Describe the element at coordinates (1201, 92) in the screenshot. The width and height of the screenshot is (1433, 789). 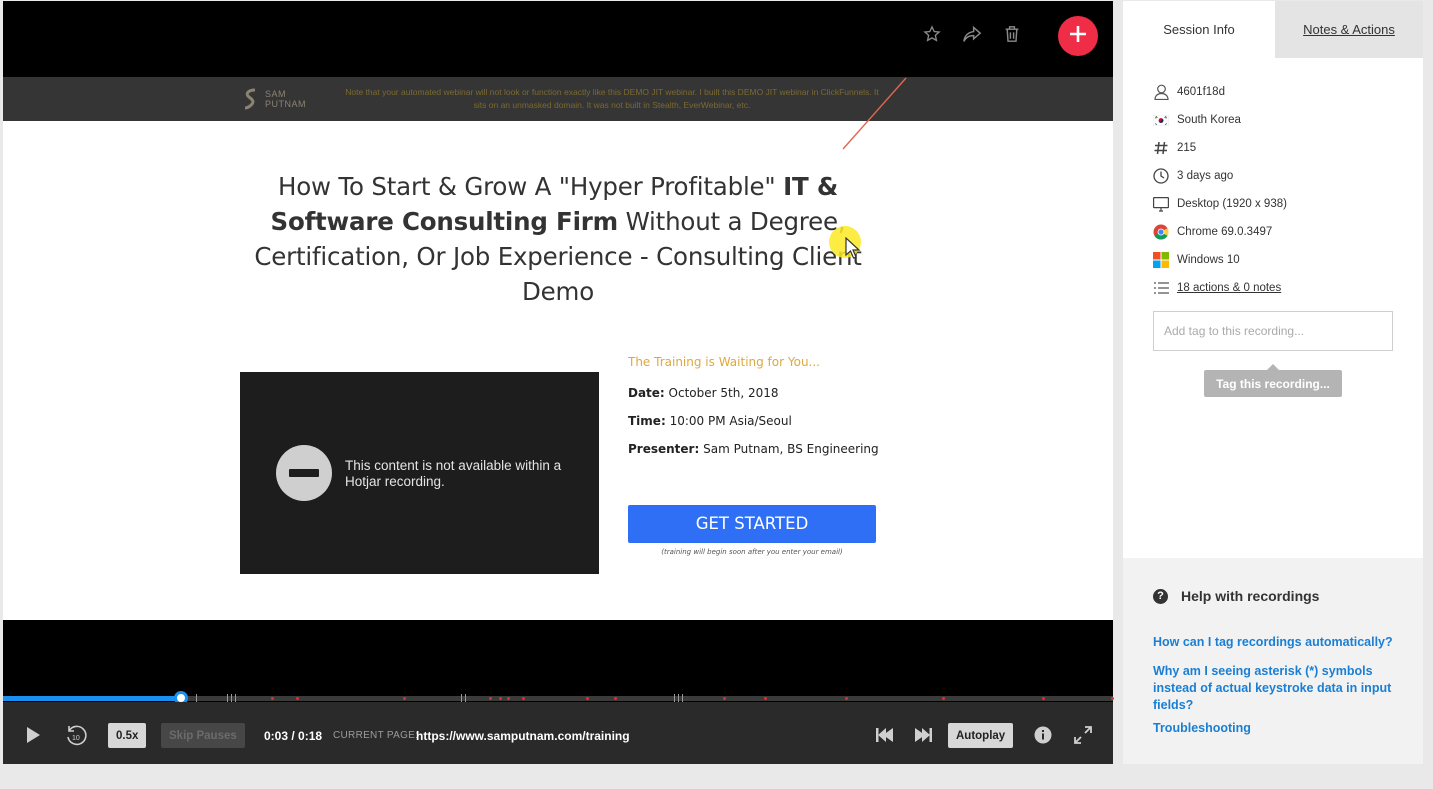
I see `user-id-value: 4601f18d` at that location.